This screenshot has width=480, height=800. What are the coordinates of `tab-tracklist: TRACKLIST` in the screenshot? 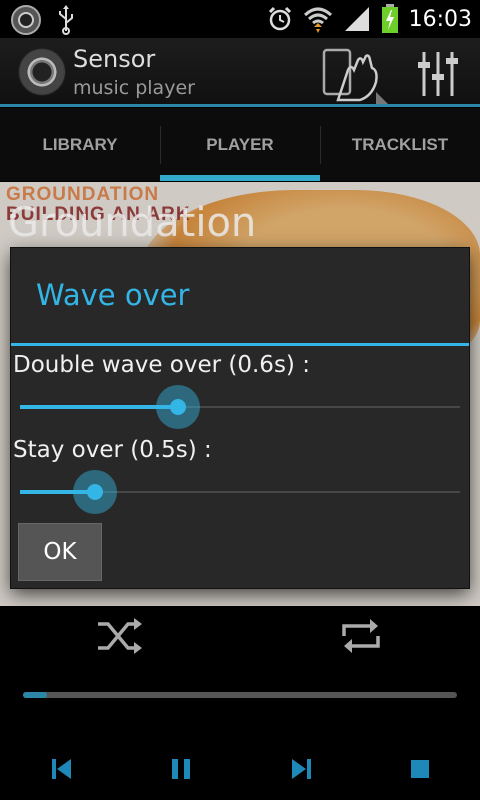 It's located at (400, 144).